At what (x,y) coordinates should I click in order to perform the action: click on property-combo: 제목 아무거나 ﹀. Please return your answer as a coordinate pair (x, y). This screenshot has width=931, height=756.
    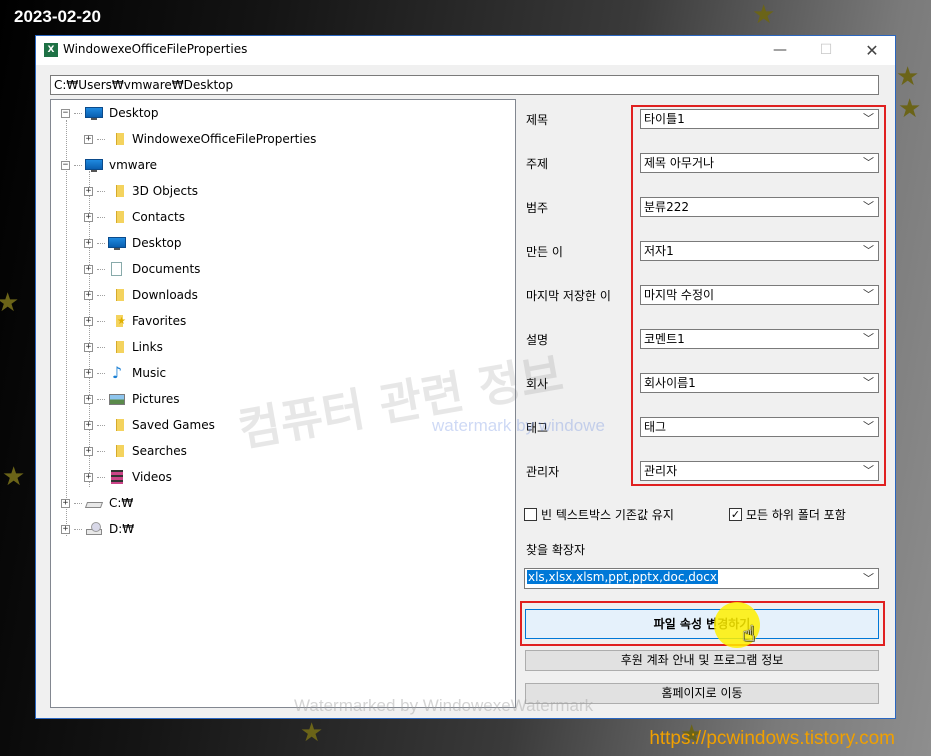
    Looking at the image, I should click on (759, 163).